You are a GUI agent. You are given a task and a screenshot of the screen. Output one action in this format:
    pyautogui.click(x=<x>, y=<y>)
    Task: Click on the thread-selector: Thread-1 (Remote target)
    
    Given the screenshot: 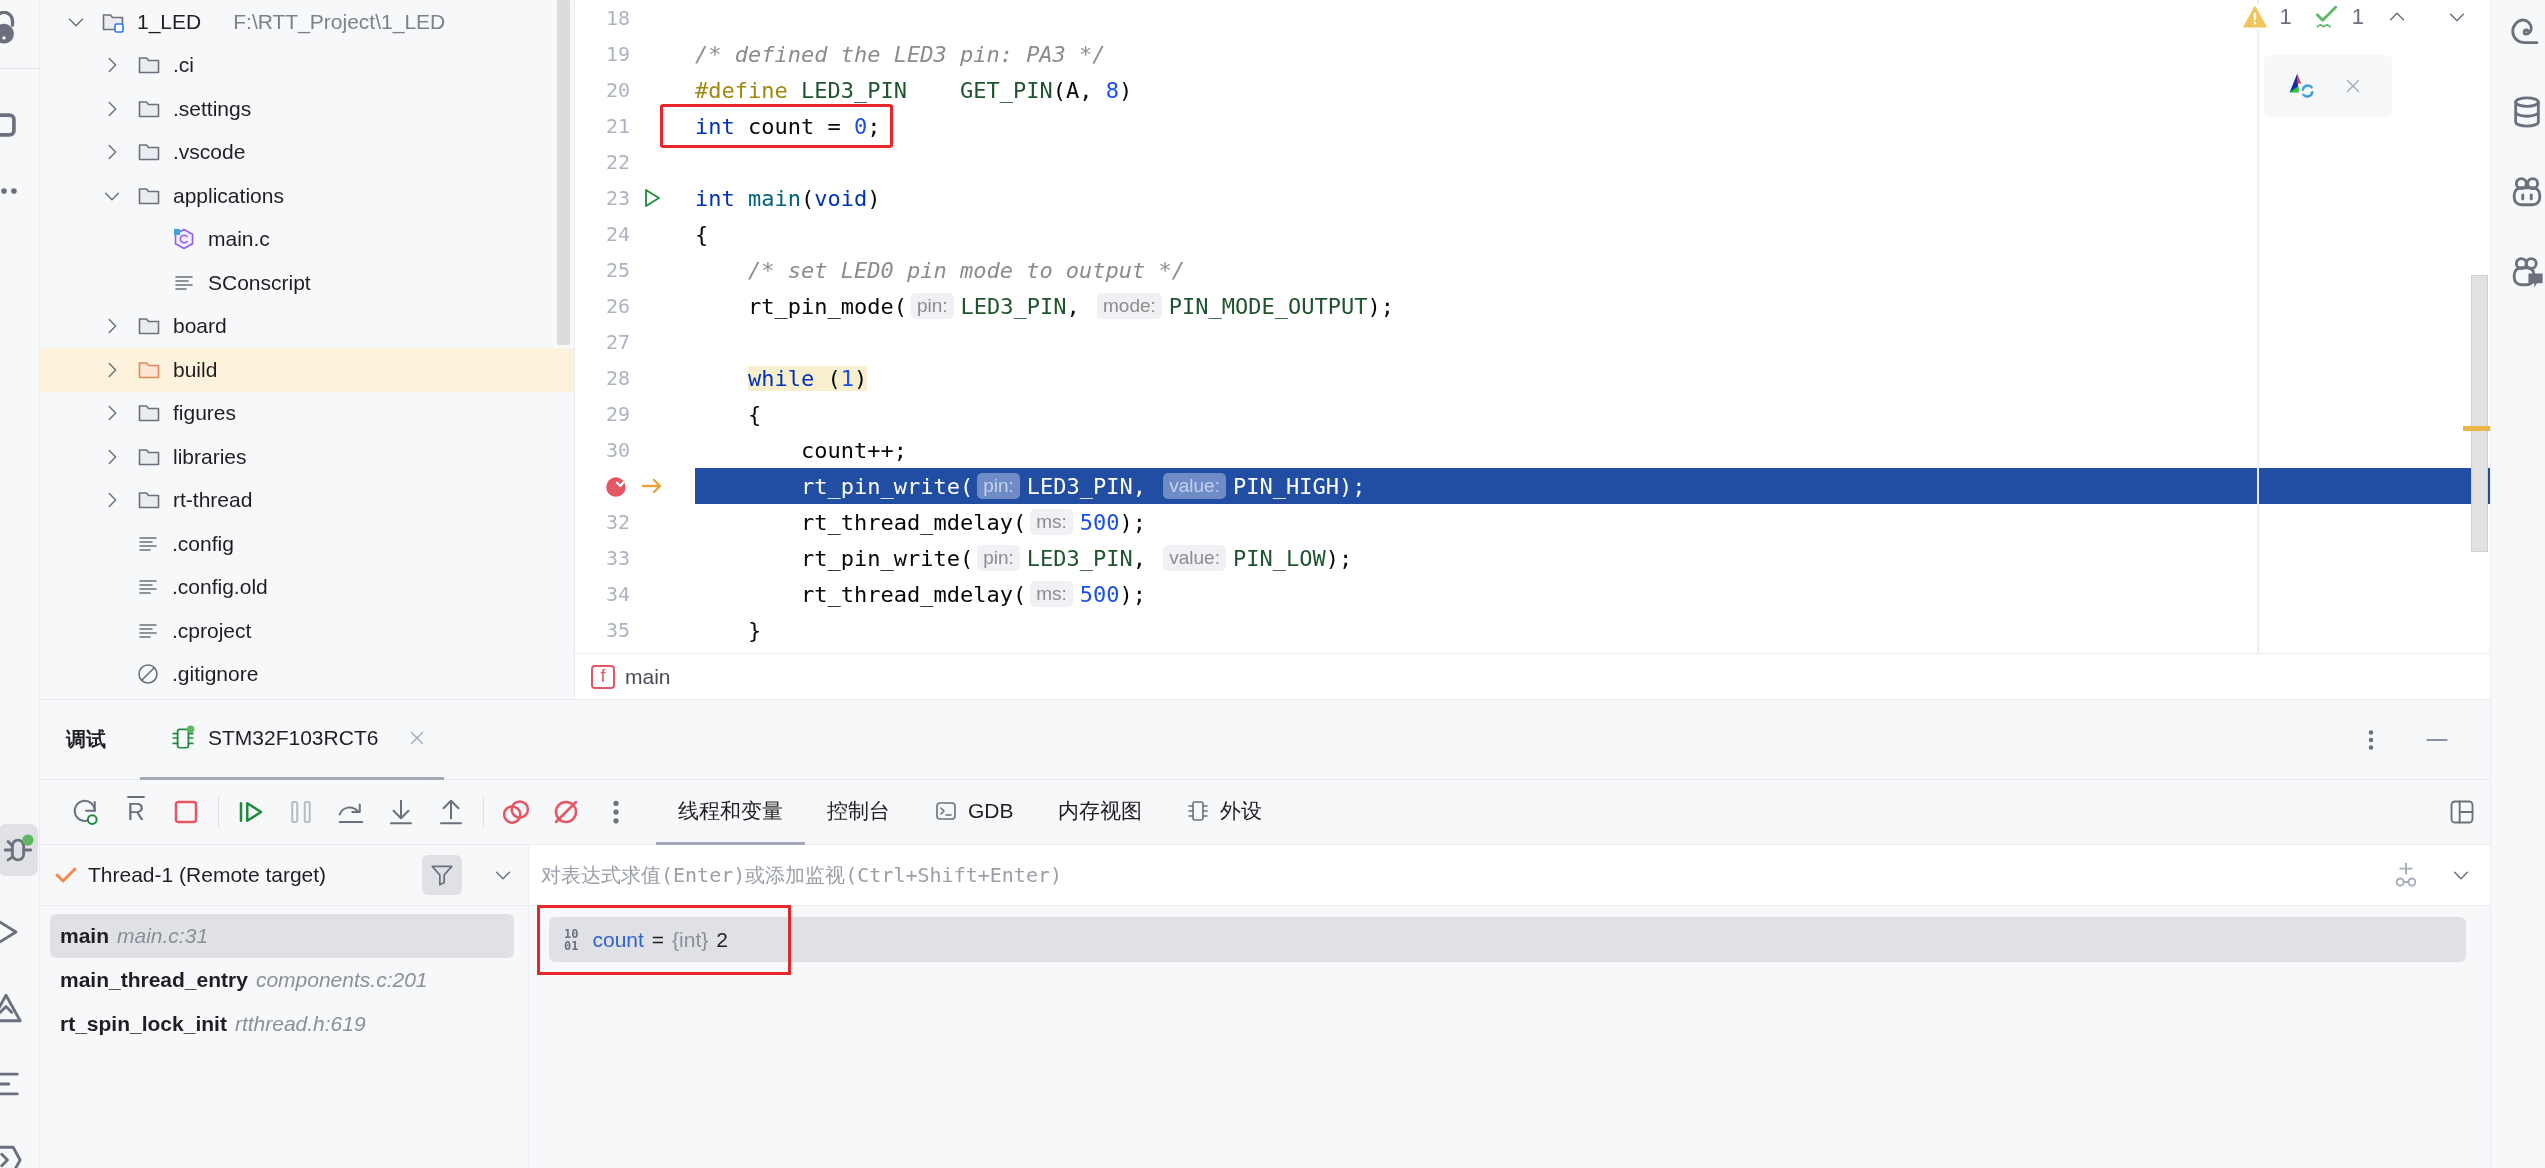 What is the action you would take?
    pyautogui.click(x=250, y=875)
    